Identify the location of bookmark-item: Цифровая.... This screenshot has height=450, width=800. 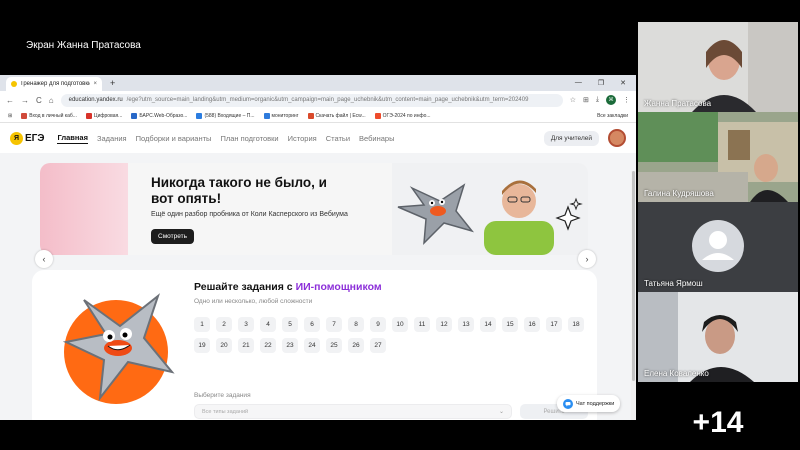
(103, 115).